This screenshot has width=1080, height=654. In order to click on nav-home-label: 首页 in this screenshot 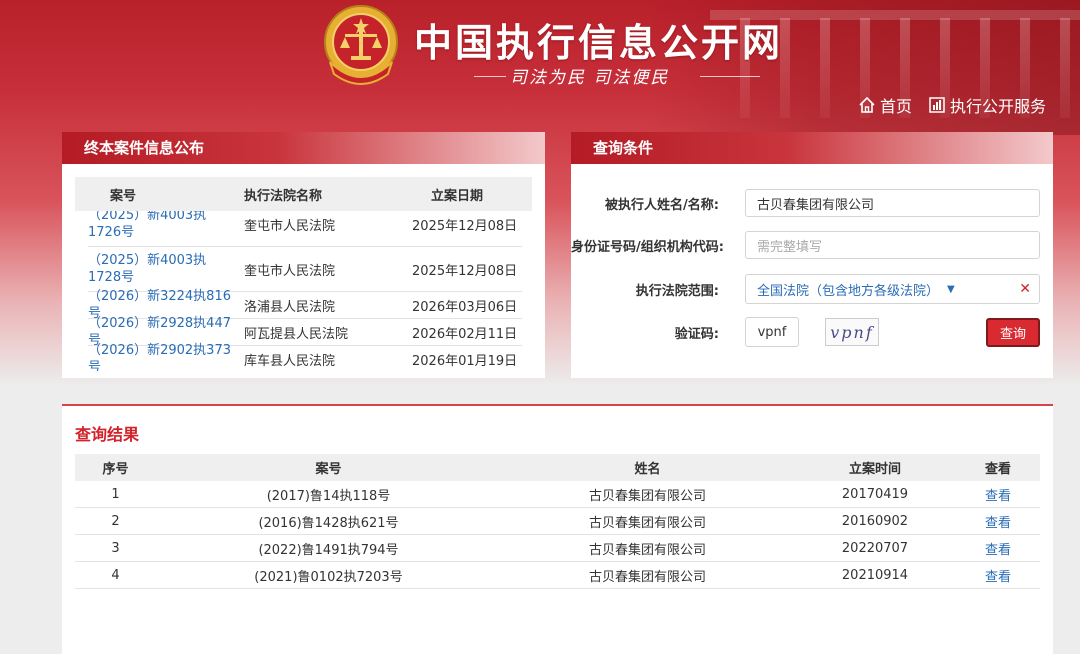, I will do `click(895, 106)`.